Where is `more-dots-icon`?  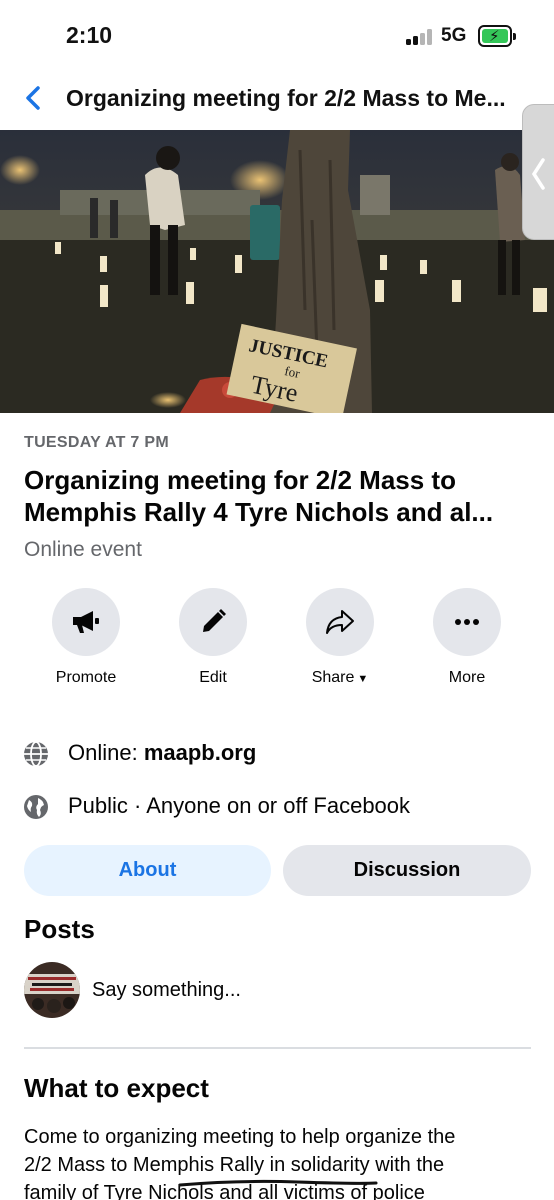
more-dots-icon is located at coordinates (467, 622).